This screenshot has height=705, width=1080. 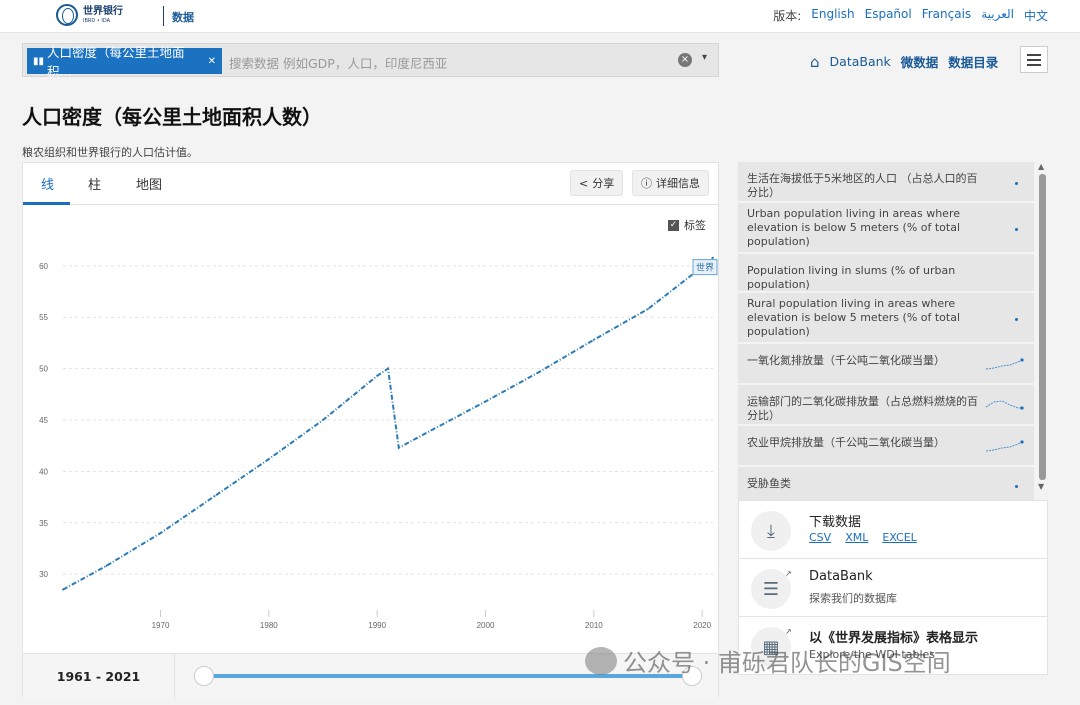 What do you see at coordinates (67, 15) in the screenshot?
I see `globe-icon` at bounding box center [67, 15].